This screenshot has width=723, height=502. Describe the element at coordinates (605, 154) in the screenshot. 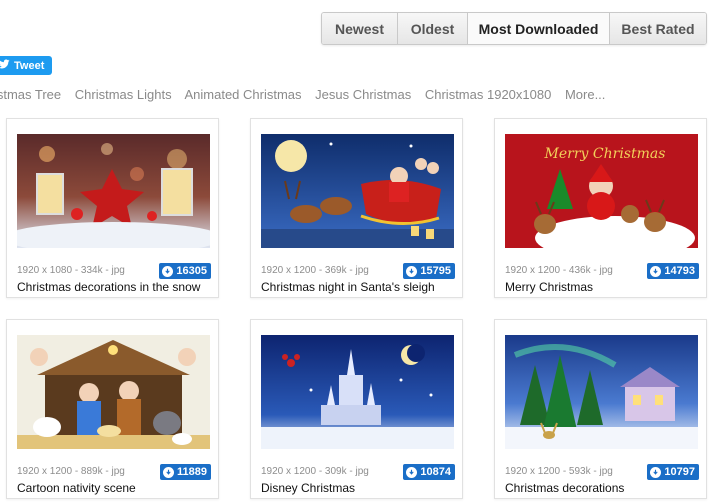

I see `merry-christmas-image-text: Merry Christmas` at that location.